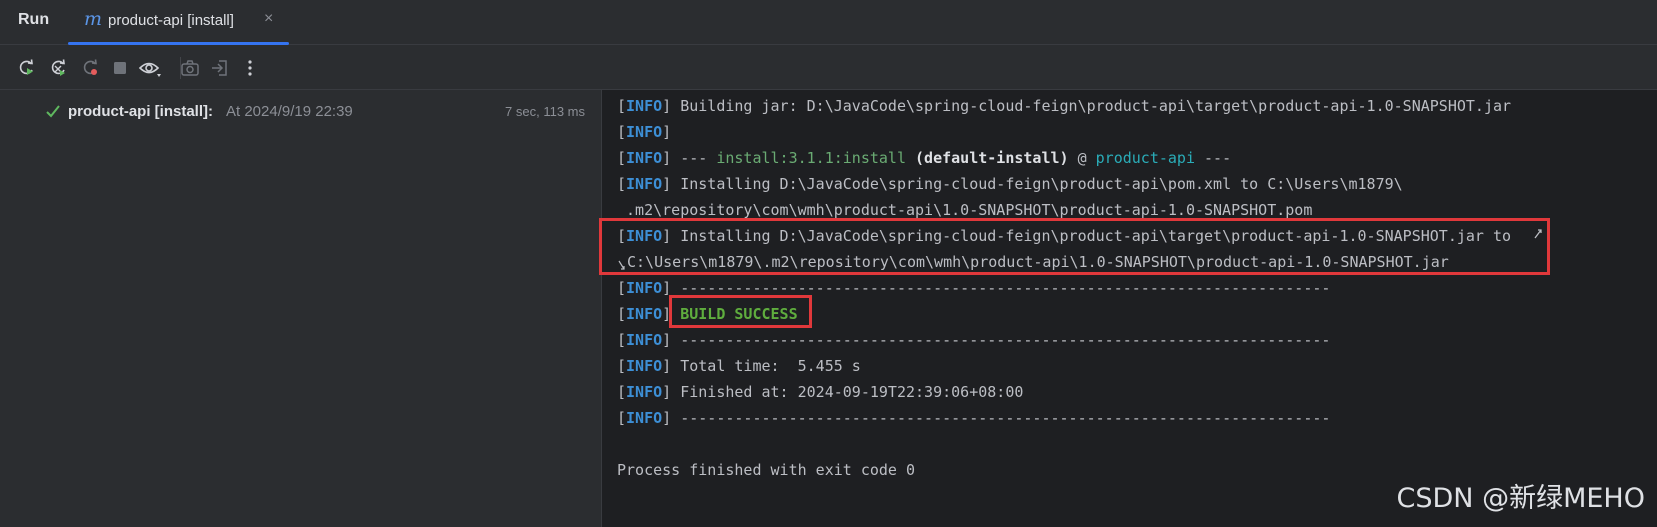  What do you see at coordinates (740, 311) in the screenshot?
I see `highlight-box-build-success` at bounding box center [740, 311].